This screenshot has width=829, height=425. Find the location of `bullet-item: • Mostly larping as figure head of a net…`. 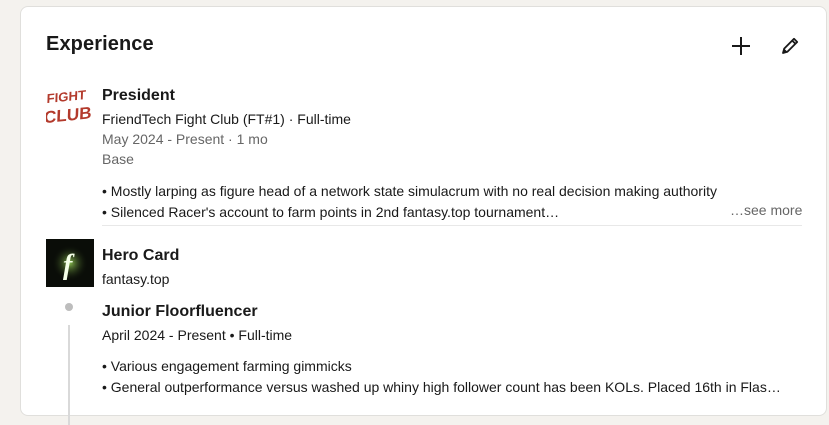

bullet-item: • Mostly larping as figure head of a net… is located at coordinates (409, 191).